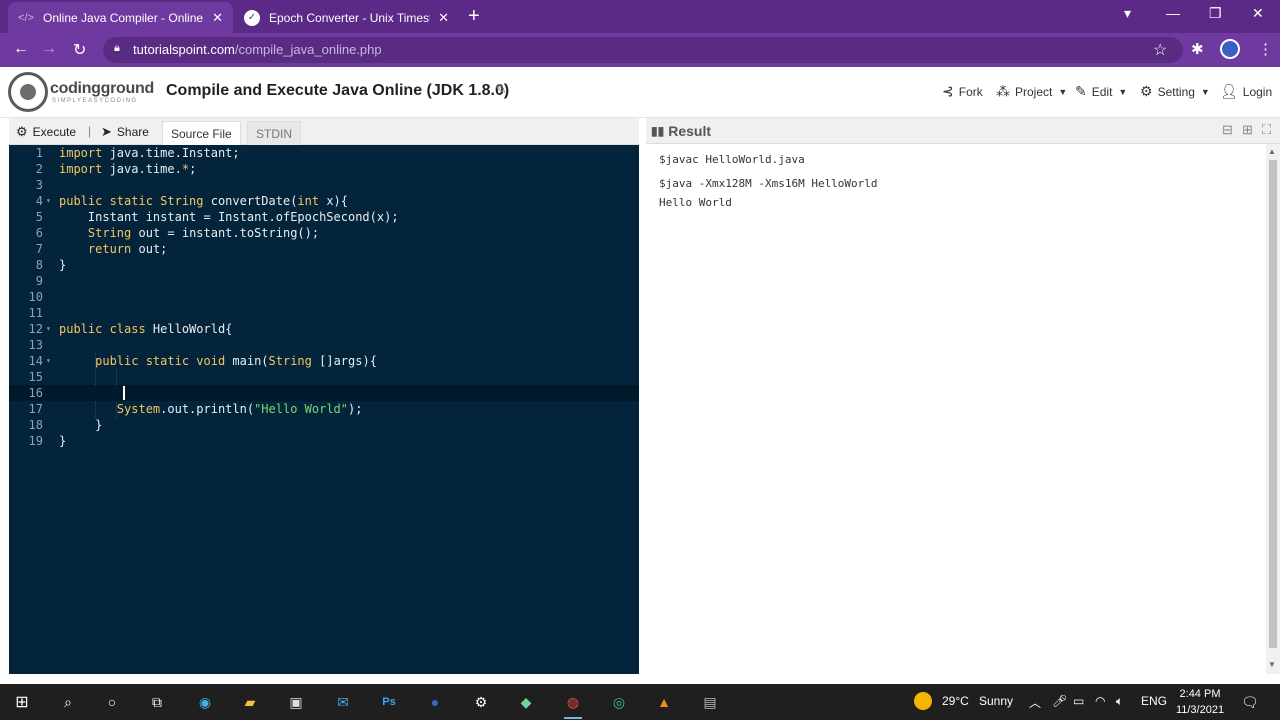 The width and height of the screenshot is (1280, 720). Describe the element at coordinates (120, 17) in the screenshot. I see `tab-online-java-compiler: </> Online Java Compiler - Online Ja ✕` at that location.